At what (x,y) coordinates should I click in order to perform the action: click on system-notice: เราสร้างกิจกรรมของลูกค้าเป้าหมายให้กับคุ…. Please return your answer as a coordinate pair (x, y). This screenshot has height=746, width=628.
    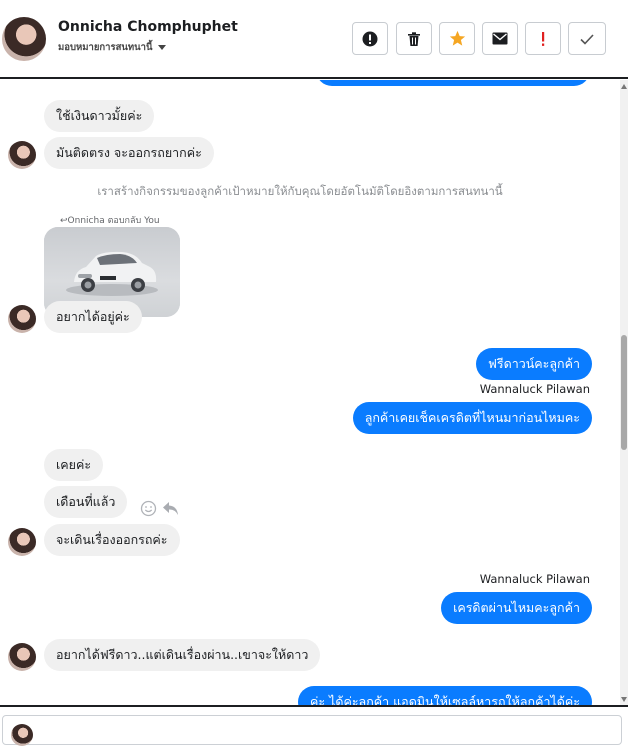
    Looking at the image, I should click on (300, 191).